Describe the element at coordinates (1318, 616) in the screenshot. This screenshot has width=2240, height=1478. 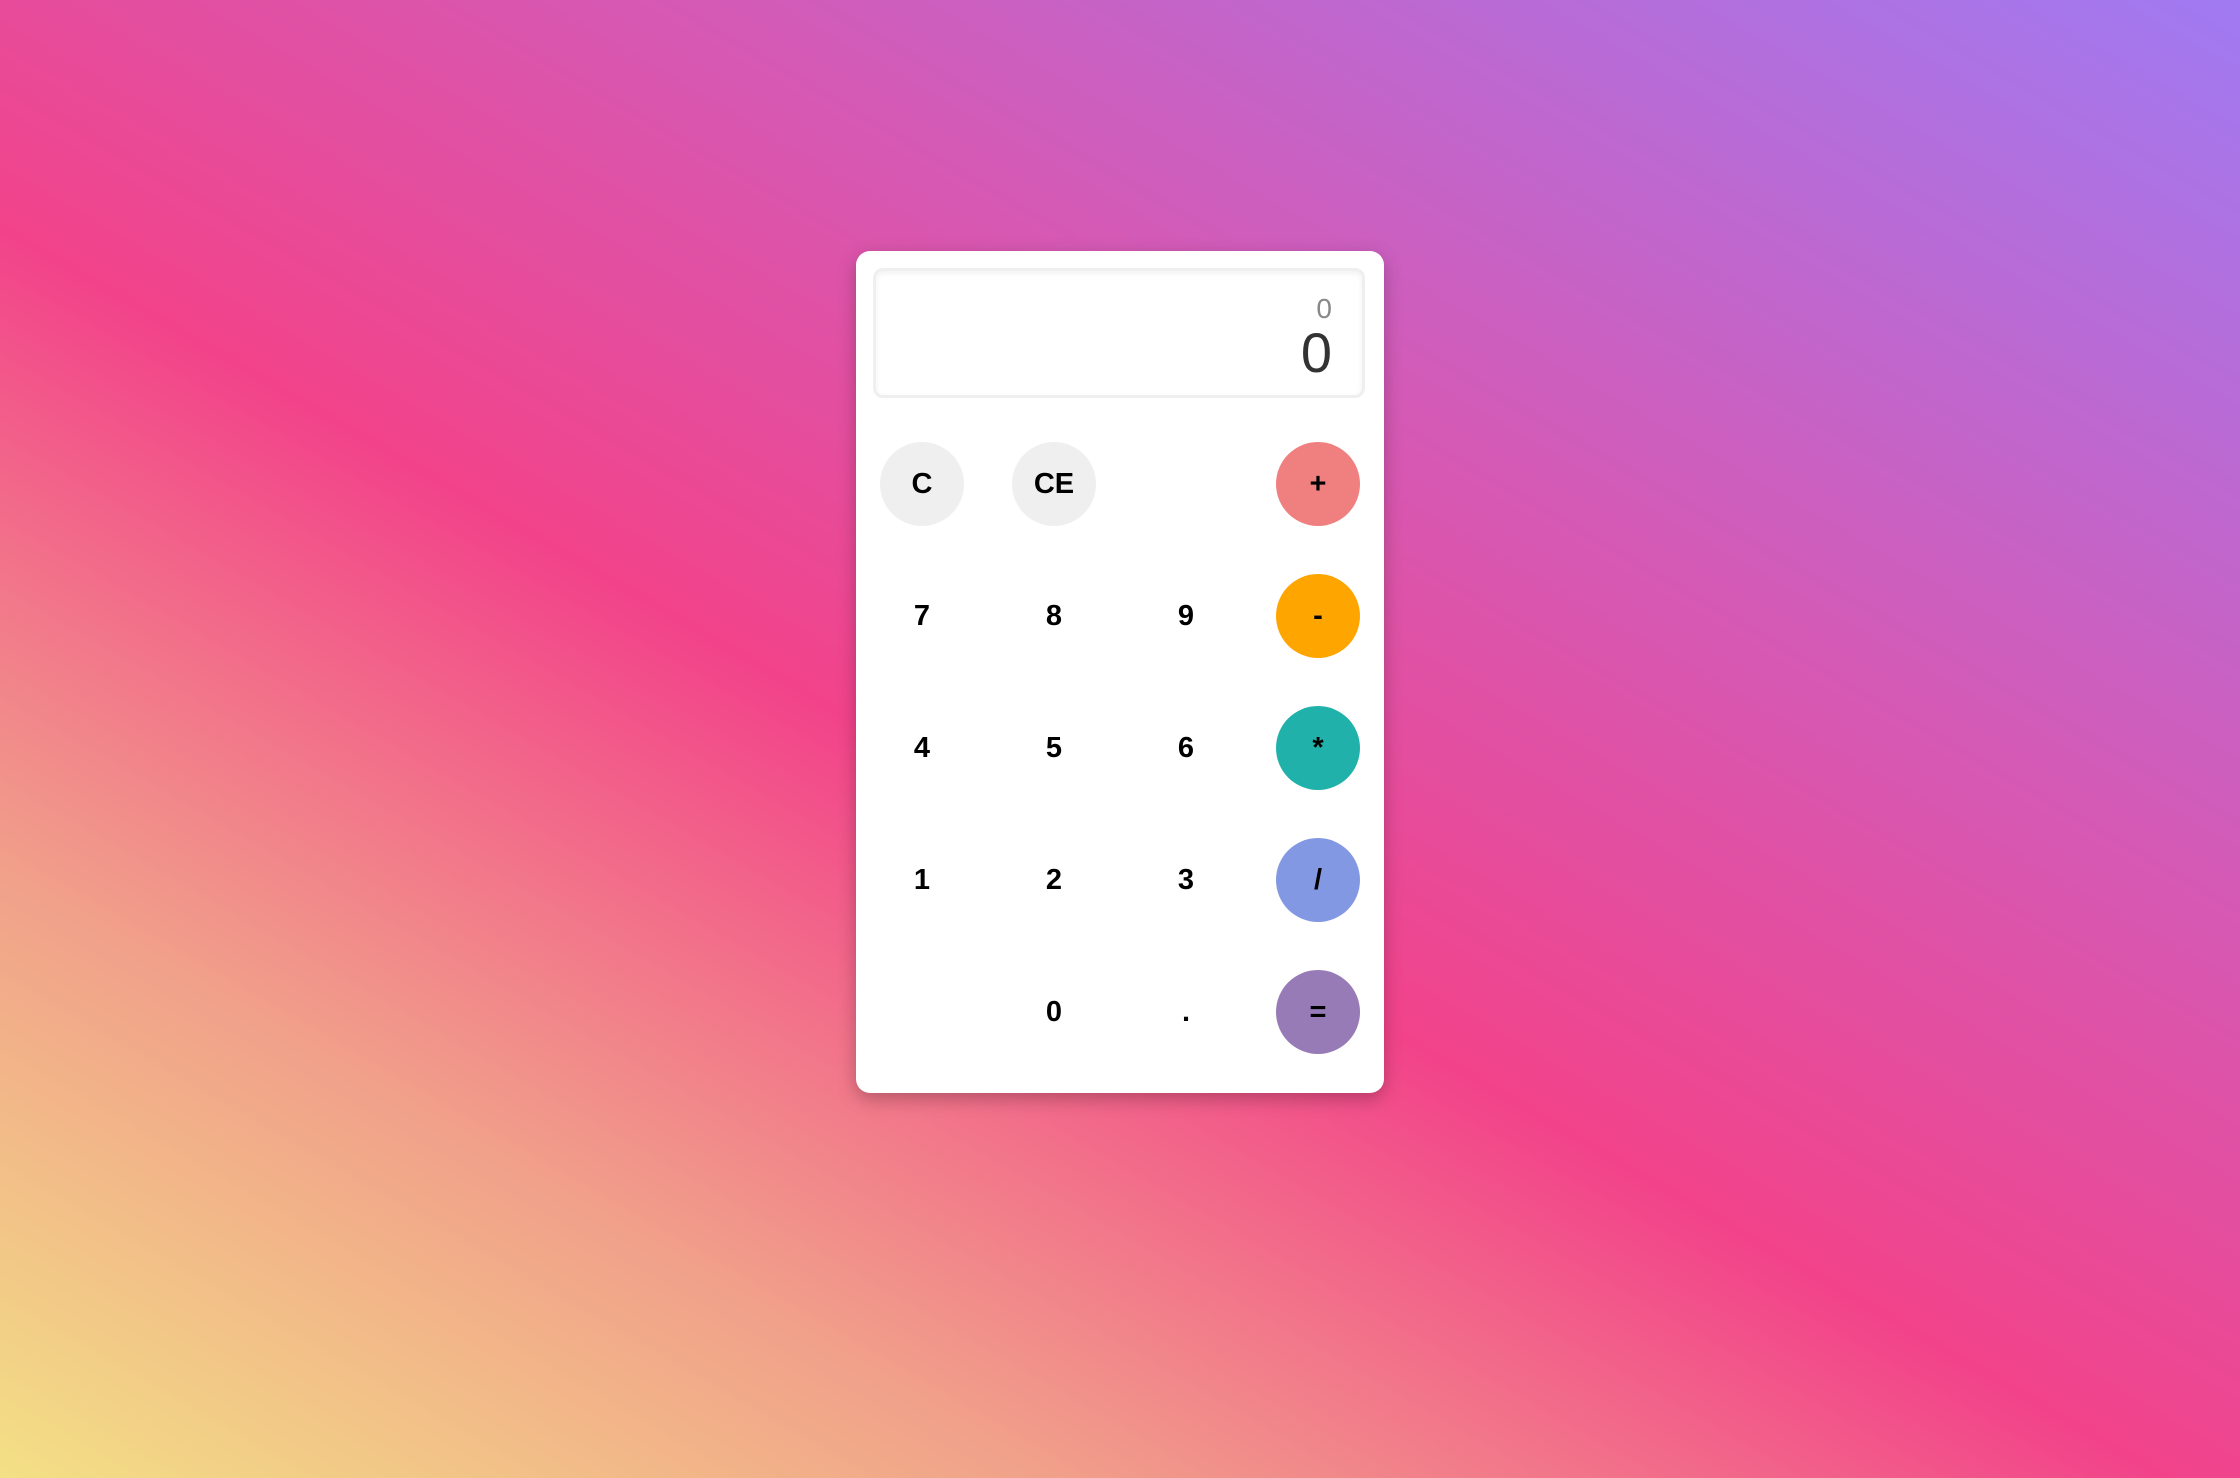
I see `subtract-button: -` at that location.